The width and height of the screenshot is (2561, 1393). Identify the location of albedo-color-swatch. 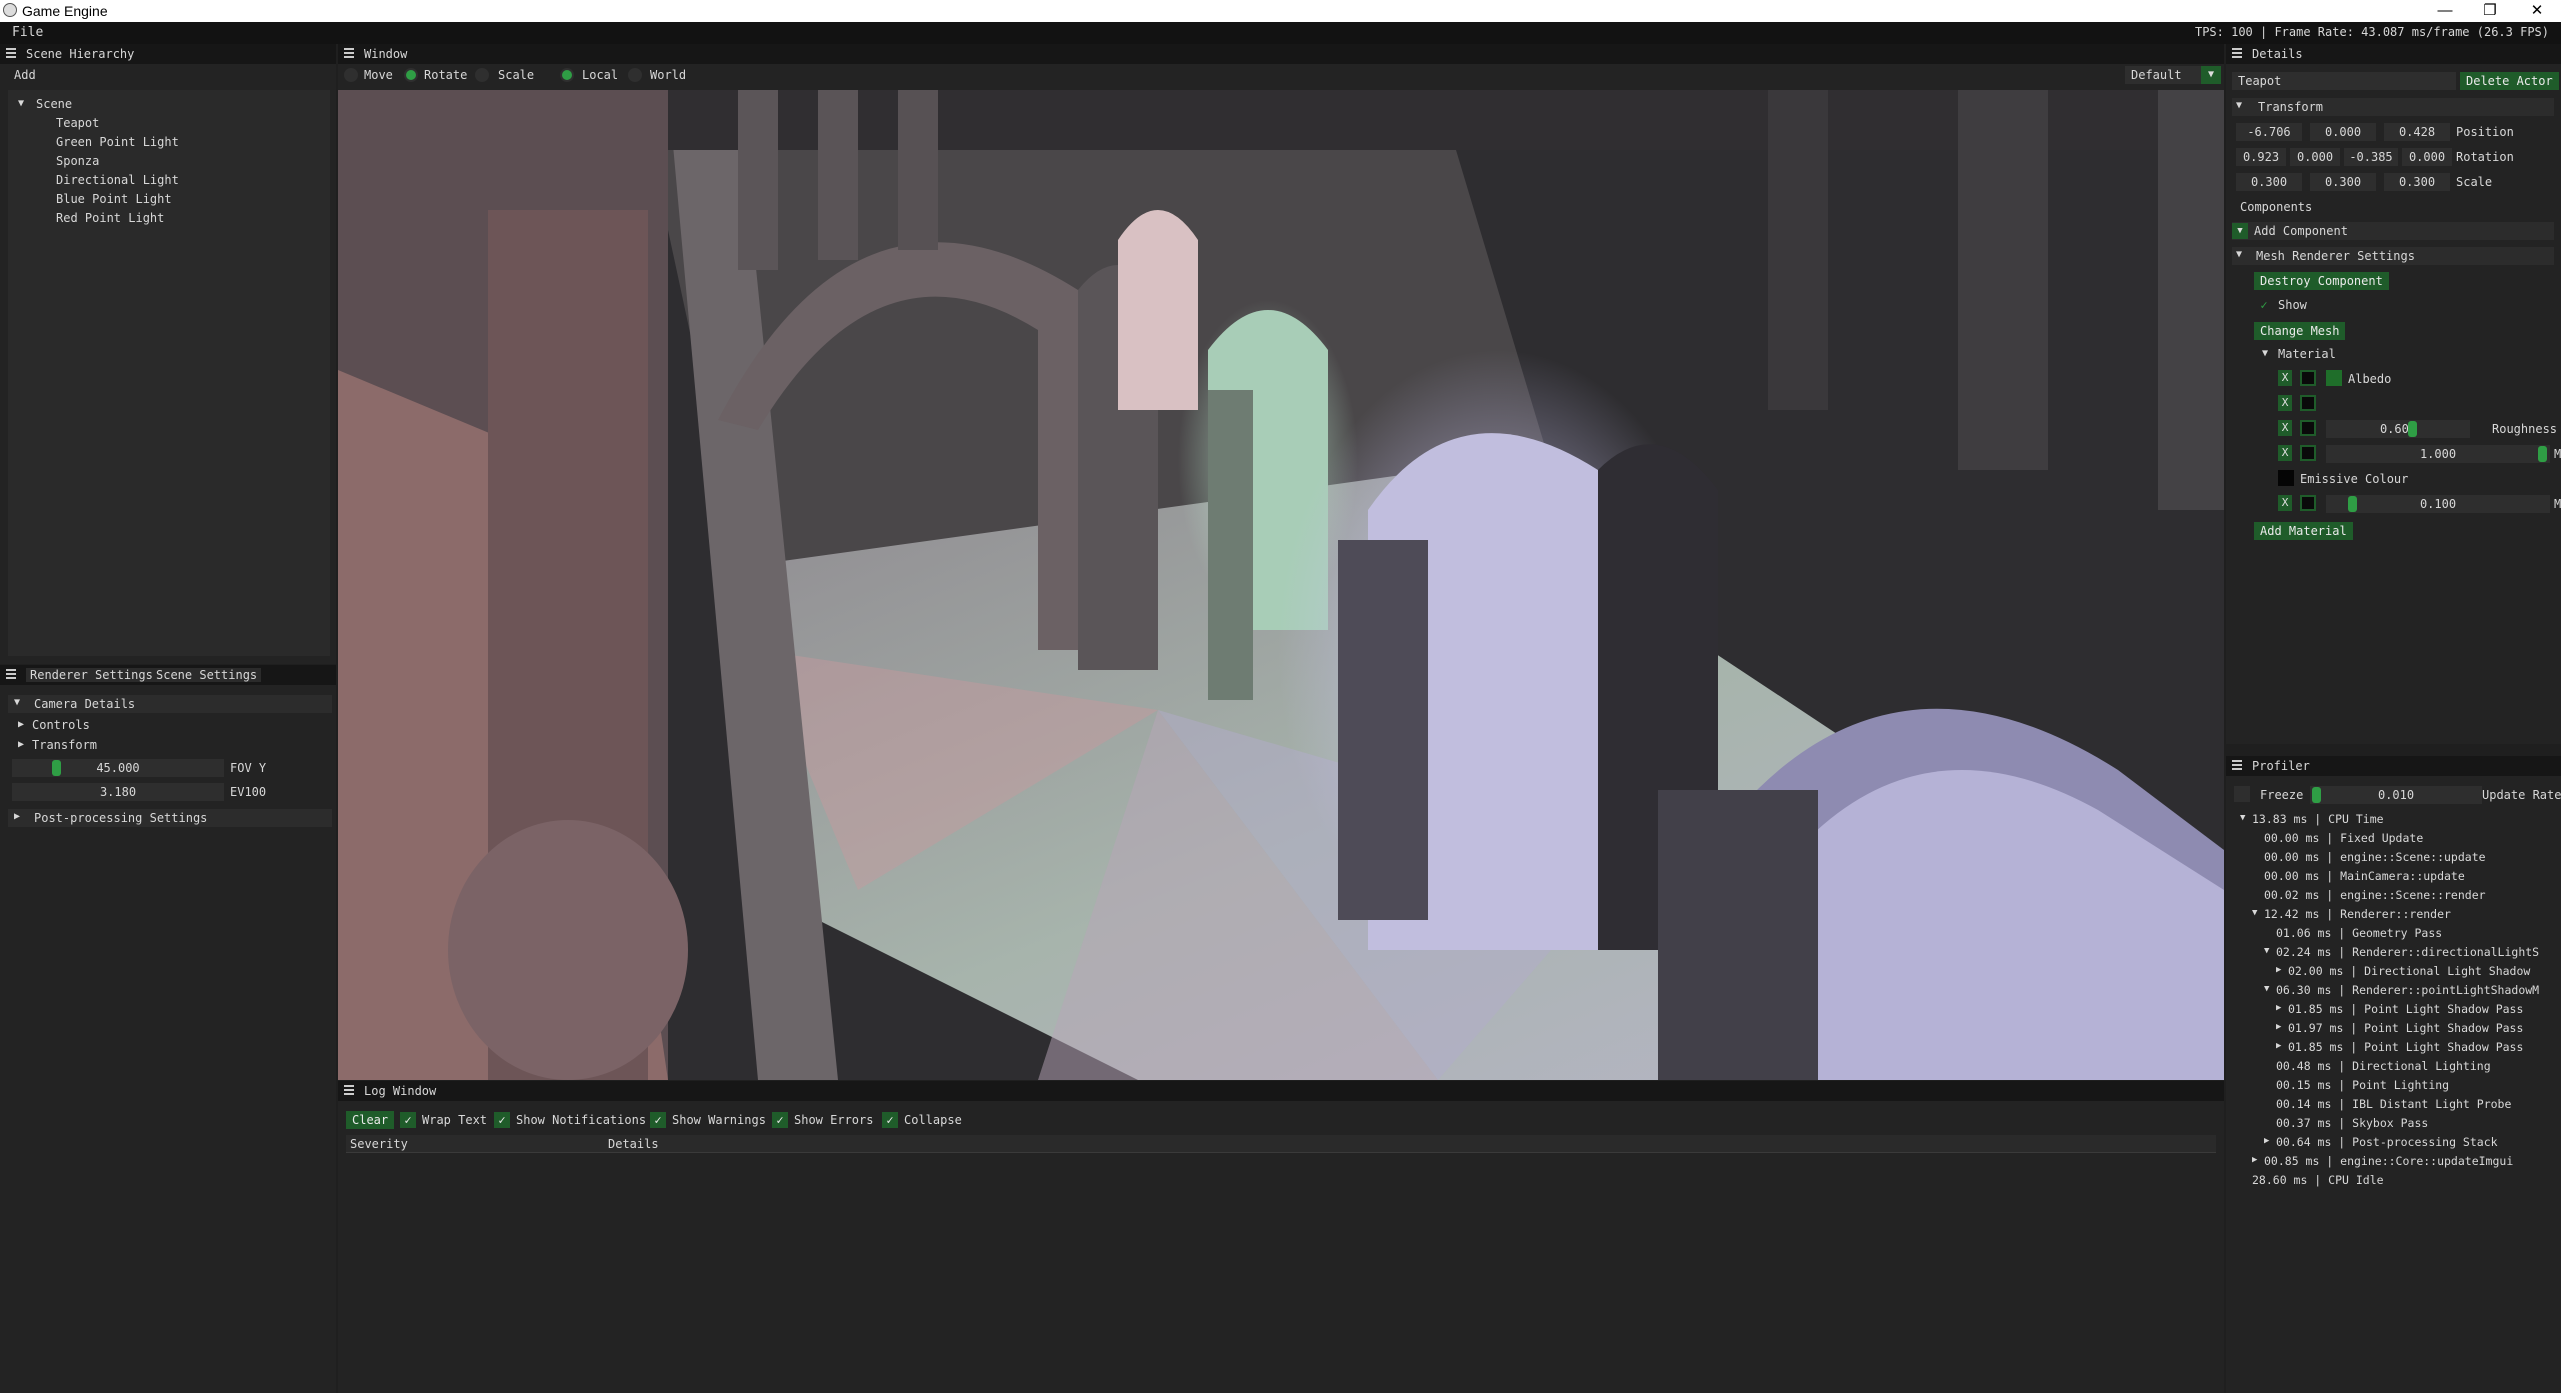
(2334, 378).